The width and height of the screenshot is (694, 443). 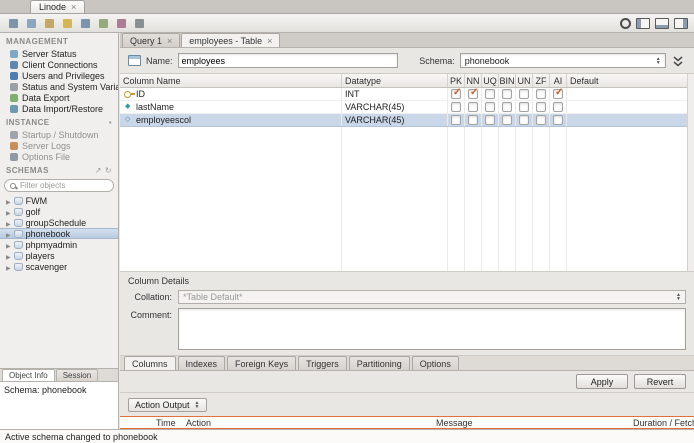 What do you see at coordinates (121, 23) in the screenshot?
I see `create-procedure-icon` at bounding box center [121, 23].